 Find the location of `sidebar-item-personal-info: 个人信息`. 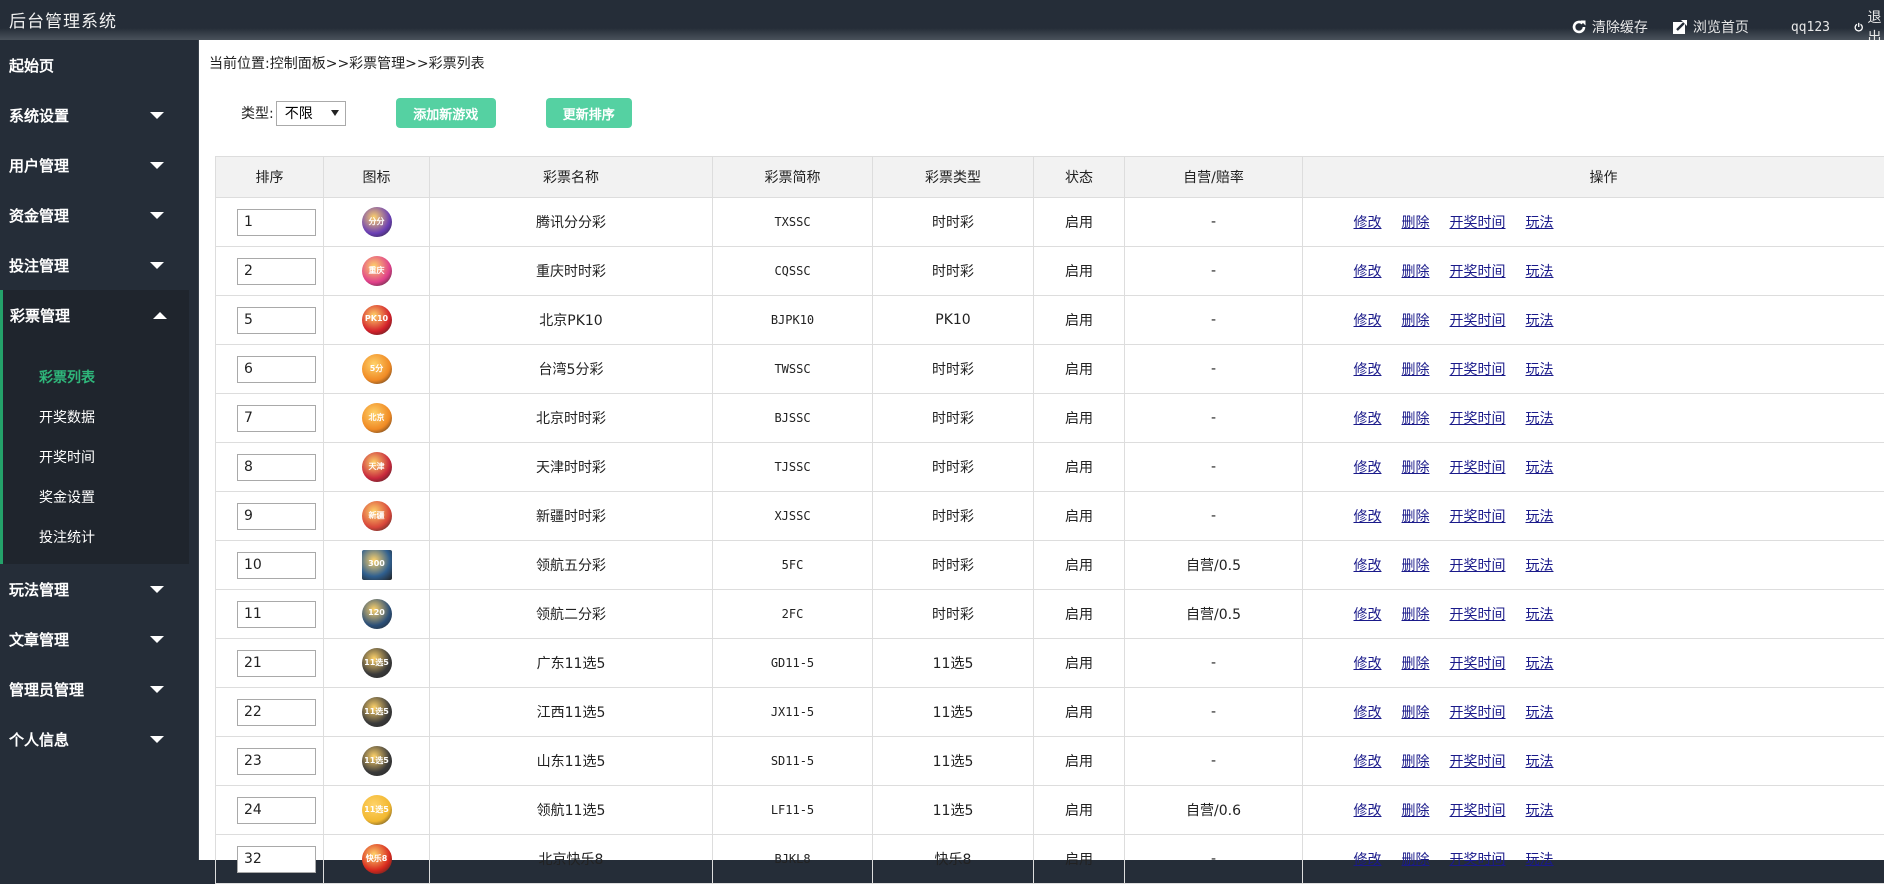

sidebar-item-personal-info: 个人信息 is located at coordinates (99, 739).